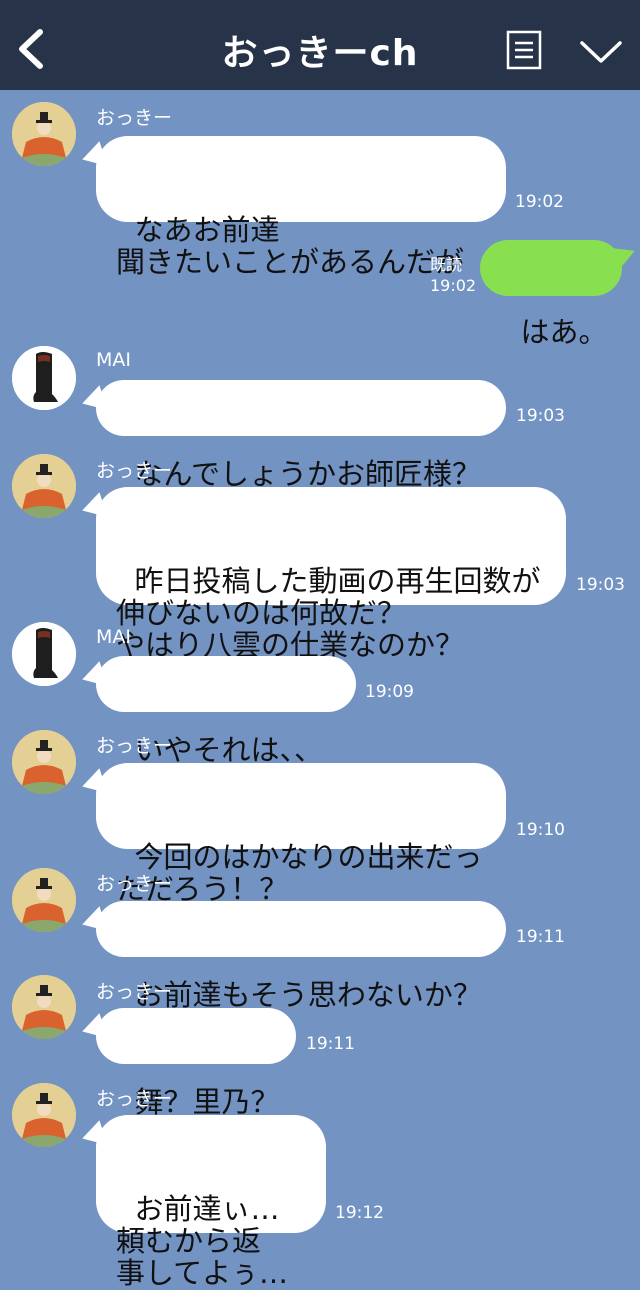  I want to click on message-text: お前達もそう思わないか？, so click(308, 995).